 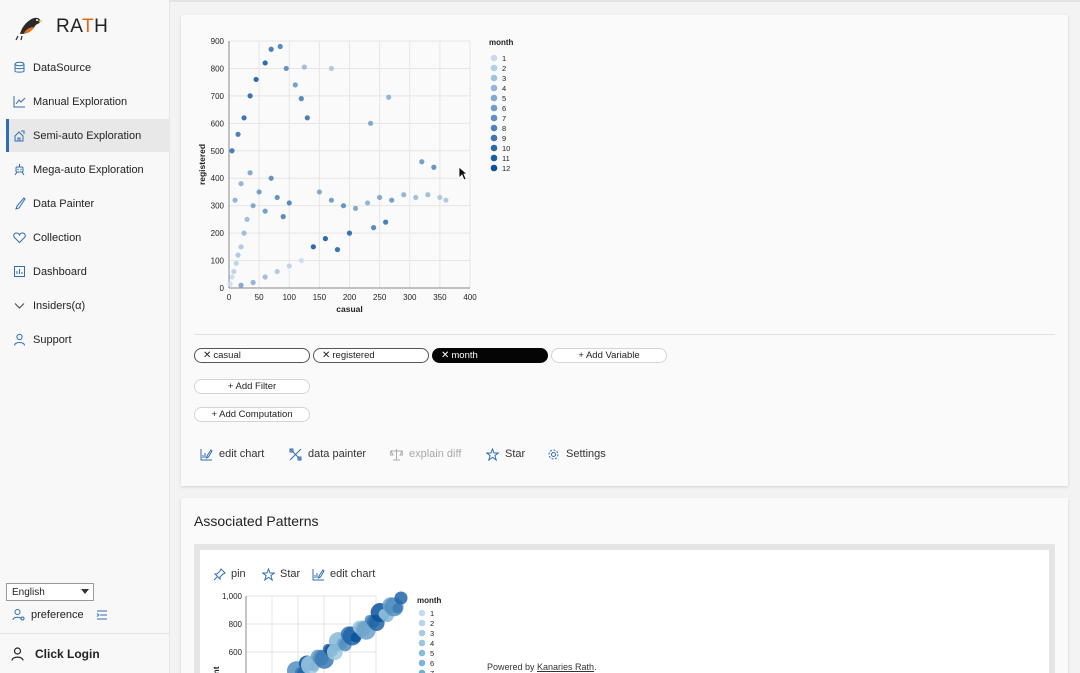 What do you see at coordinates (218, 206) in the screenshot?
I see `y-tick-label: 300` at bounding box center [218, 206].